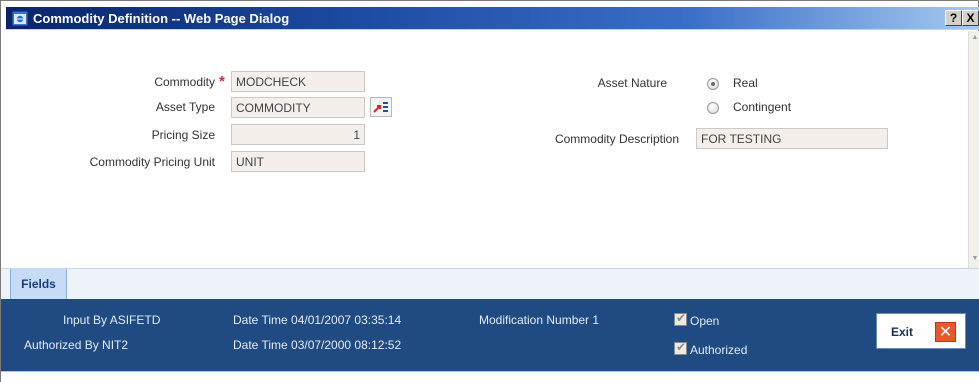  I want to click on asset-nature-label: Asset Nature, so click(632, 83).